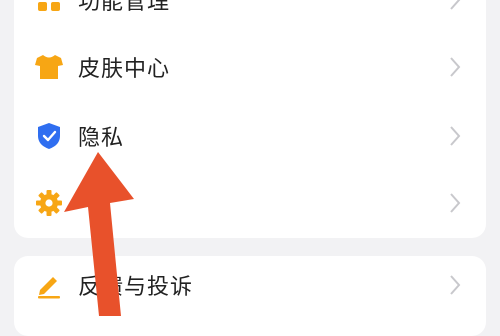  Describe the element at coordinates (250, 16) in the screenshot. I see `settings-item-function-management: 功能管理` at that location.